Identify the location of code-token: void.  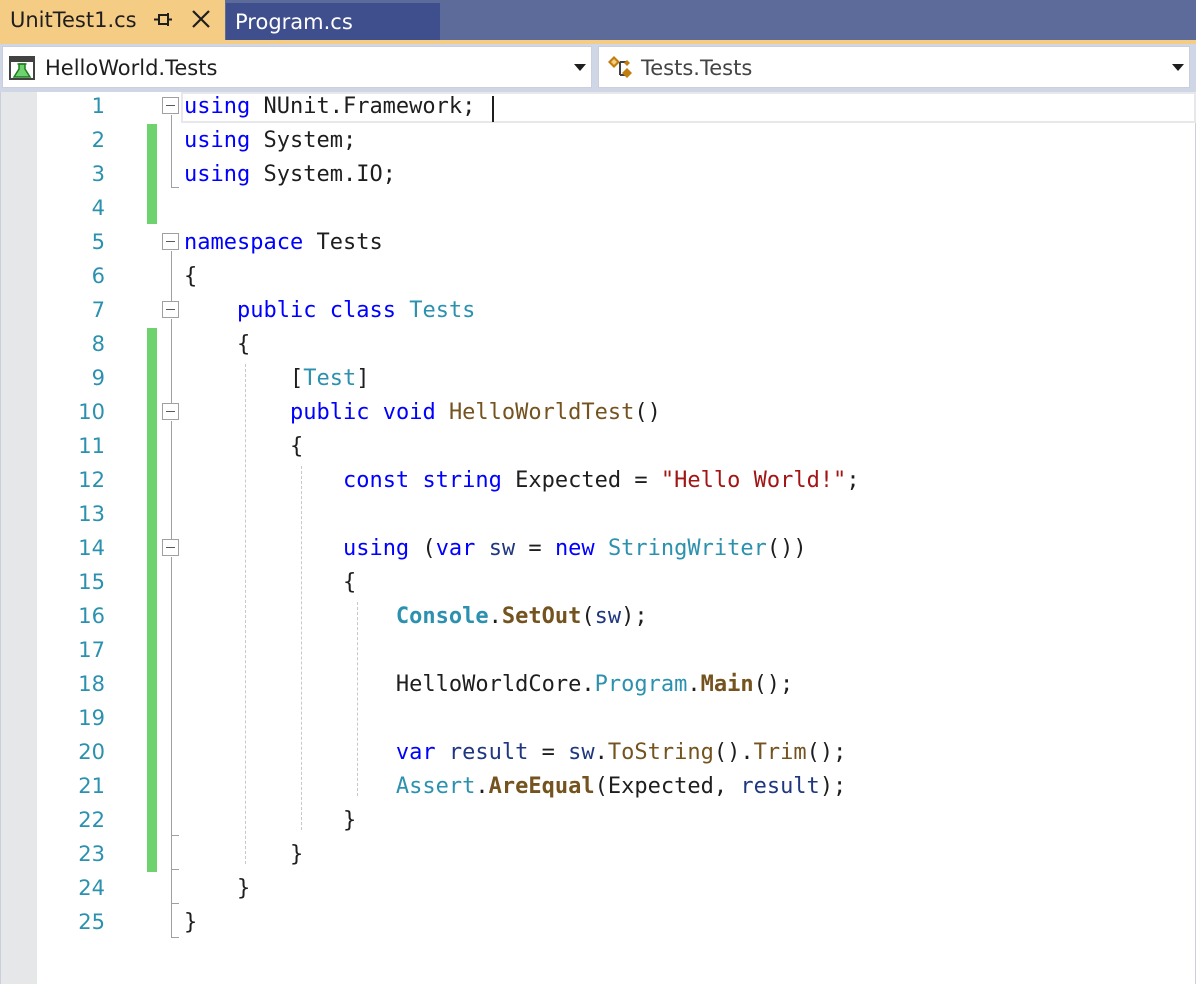
(409, 412).